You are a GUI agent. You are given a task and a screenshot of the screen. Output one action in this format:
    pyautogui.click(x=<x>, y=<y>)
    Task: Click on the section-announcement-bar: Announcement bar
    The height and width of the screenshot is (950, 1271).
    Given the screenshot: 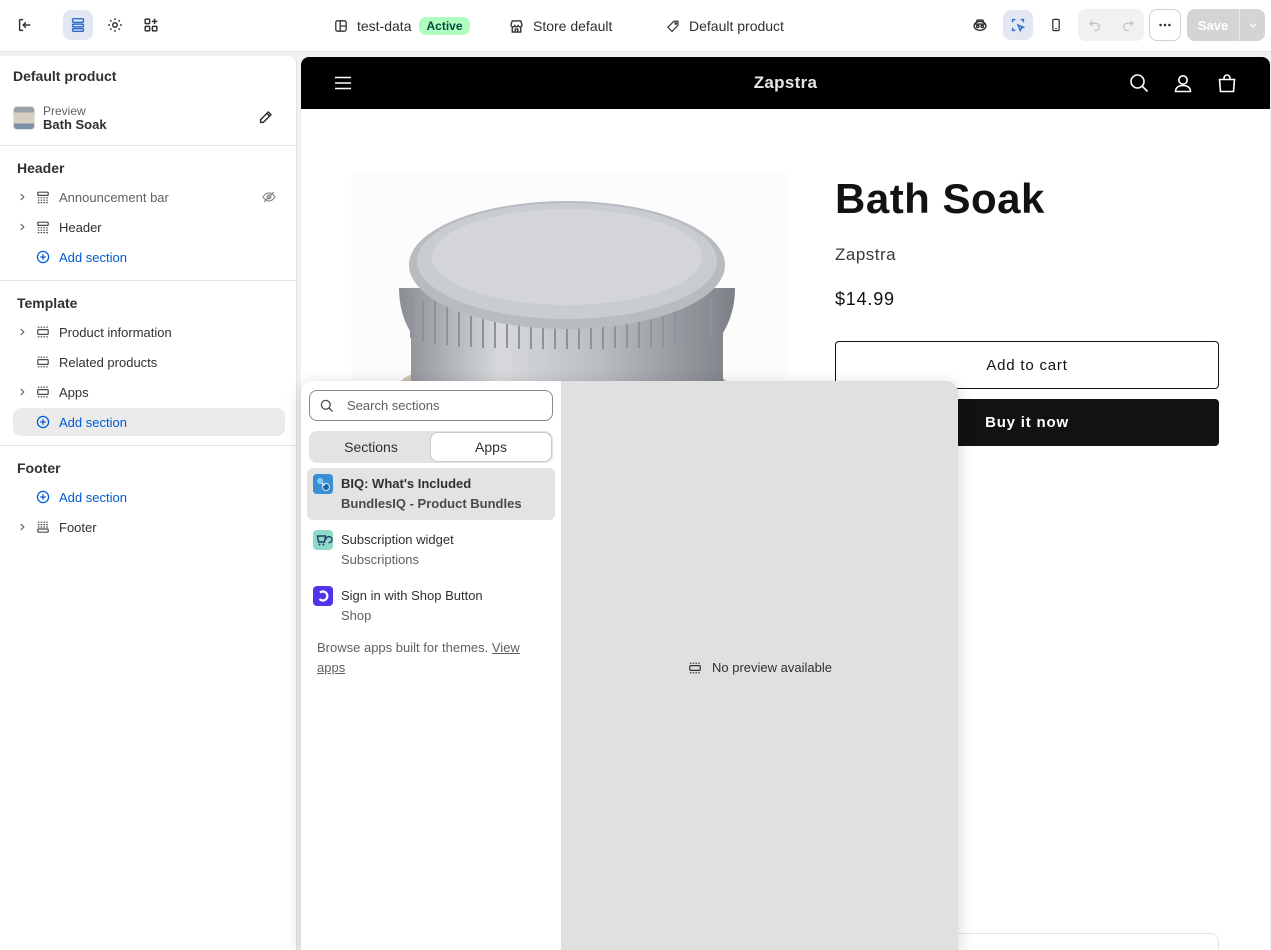 What is the action you would take?
    pyautogui.click(x=149, y=197)
    